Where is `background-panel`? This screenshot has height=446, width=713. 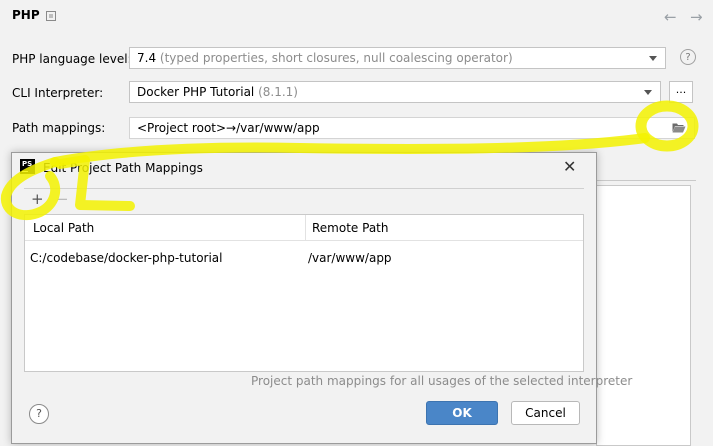 background-panel is located at coordinates (643, 315).